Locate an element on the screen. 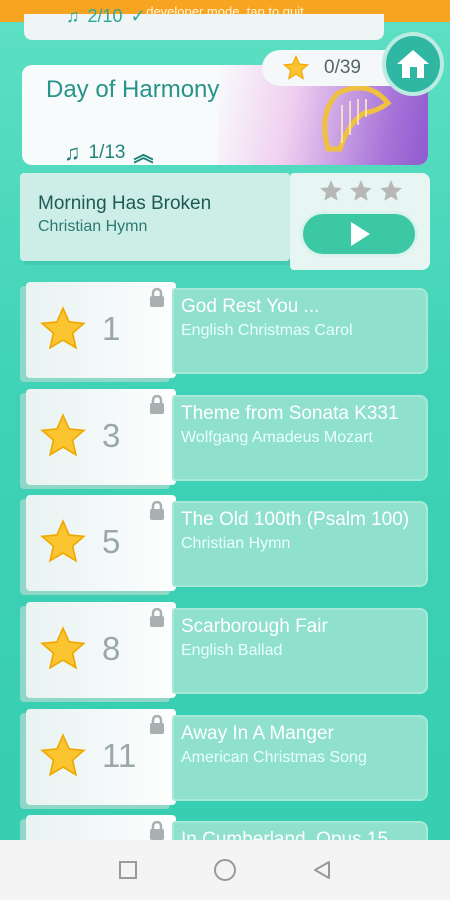 The height and width of the screenshot is (900, 450). home-icon is located at coordinates (413, 64).